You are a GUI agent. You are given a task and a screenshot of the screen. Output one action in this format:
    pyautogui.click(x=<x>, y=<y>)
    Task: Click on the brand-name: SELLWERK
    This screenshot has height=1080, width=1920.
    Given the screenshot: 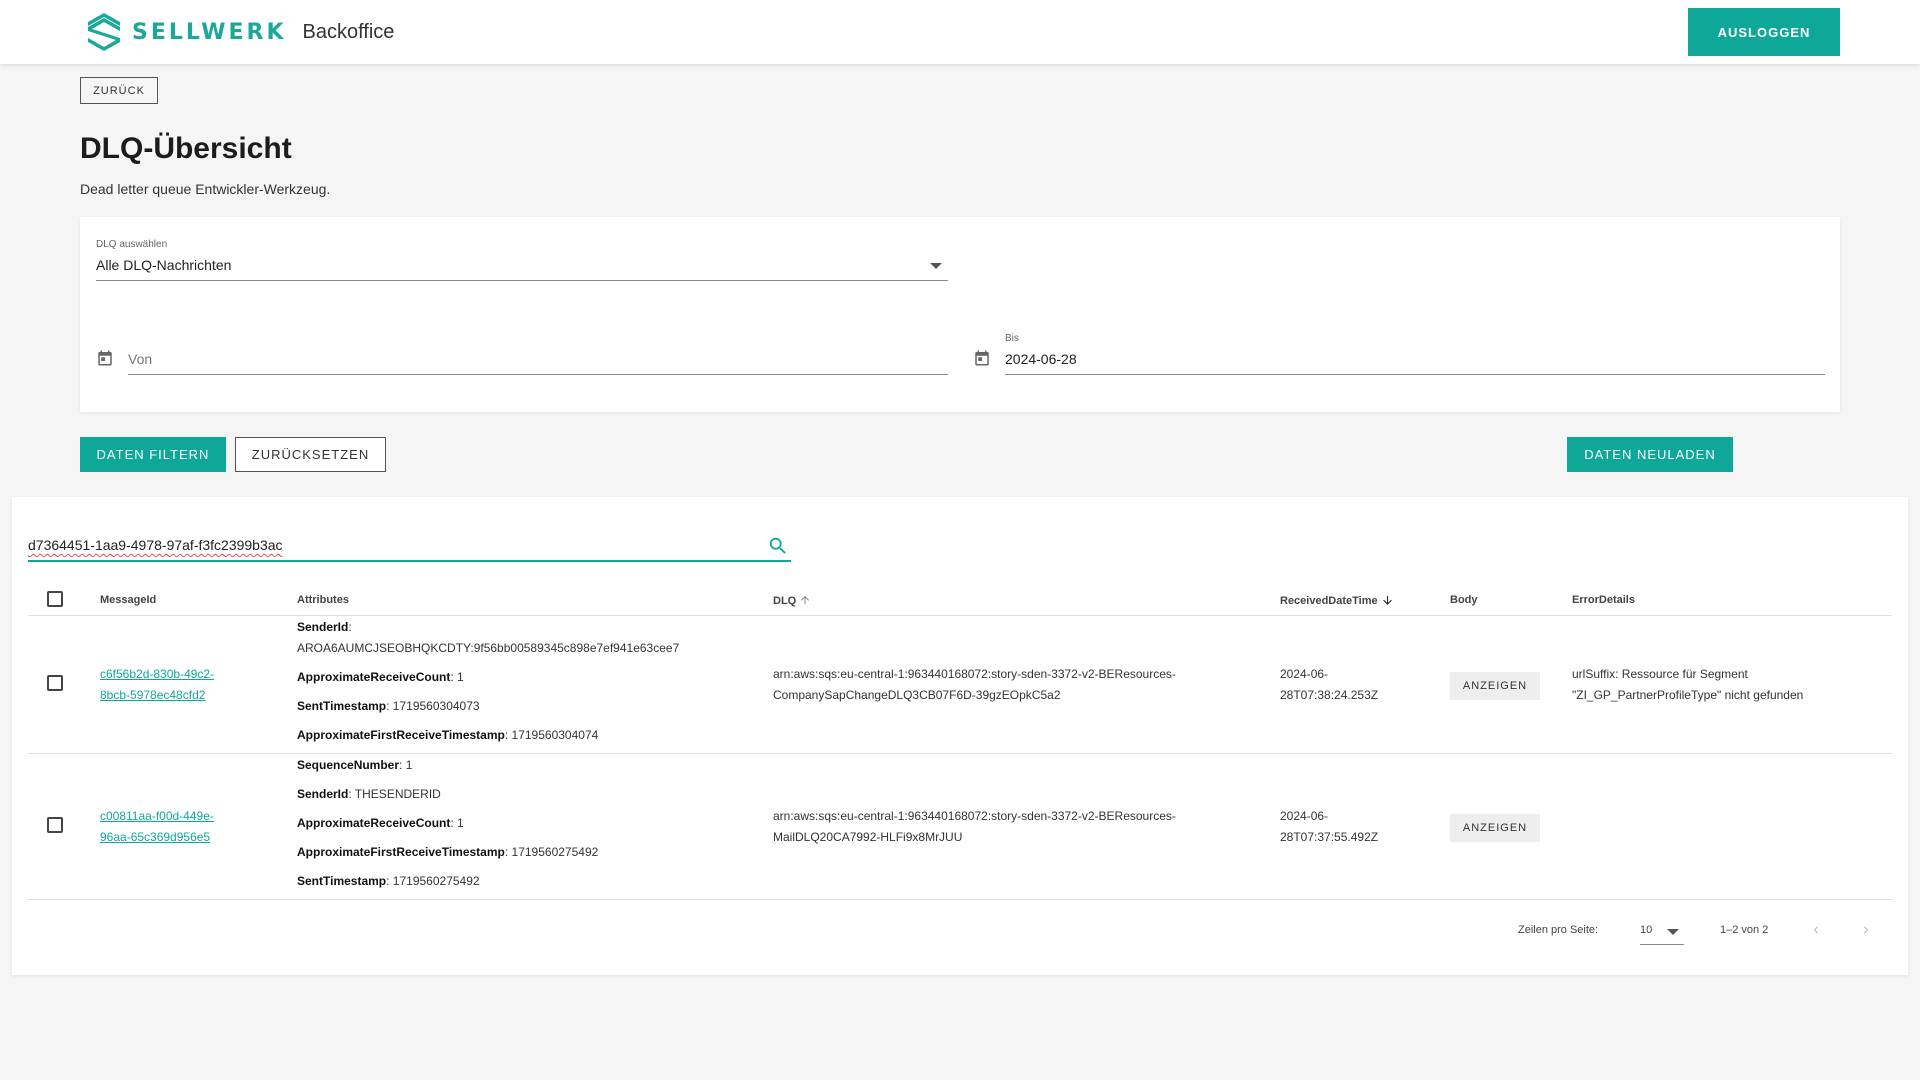 What is the action you would take?
    pyautogui.click(x=209, y=32)
    